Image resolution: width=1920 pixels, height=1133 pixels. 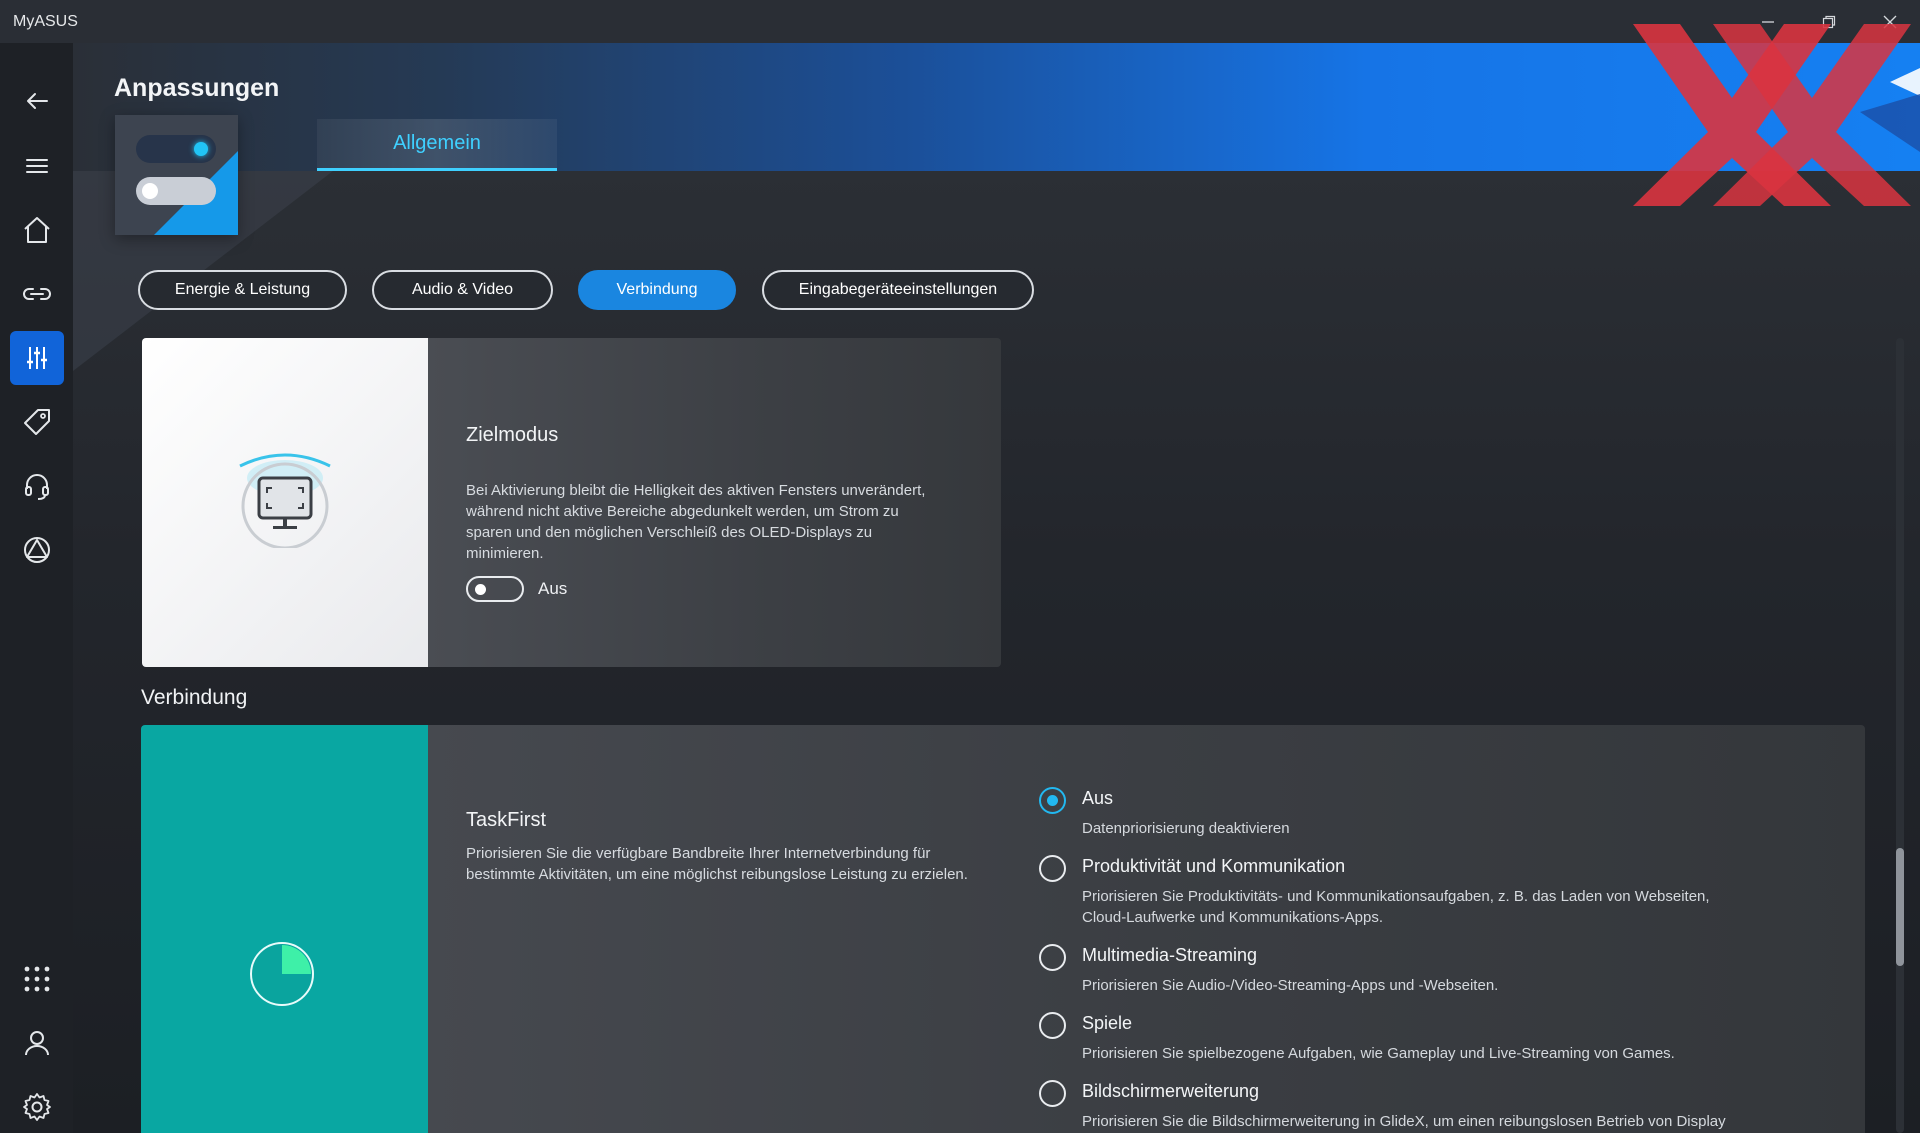 What do you see at coordinates (37, 1106) in the screenshot?
I see `settings-gear-icon` at bounding box center [37, 1106].